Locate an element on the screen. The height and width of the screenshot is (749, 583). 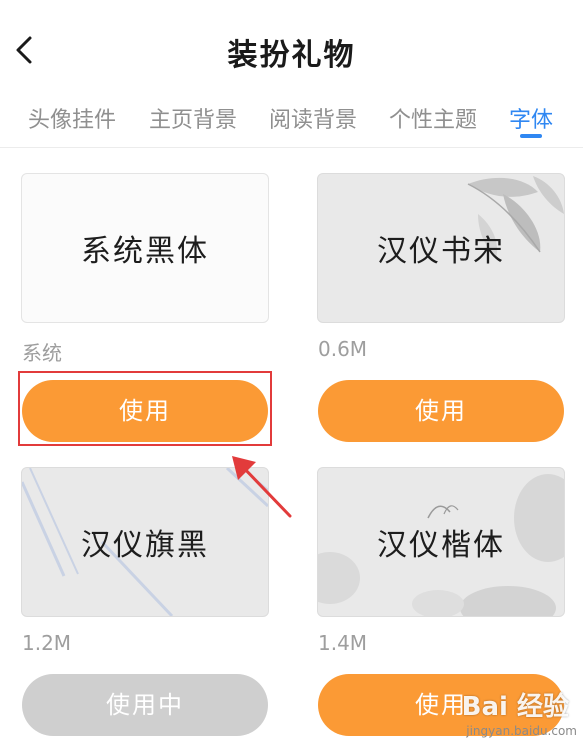
tab-reading-background: 阅读背景 is located at coordinates (313, 118).